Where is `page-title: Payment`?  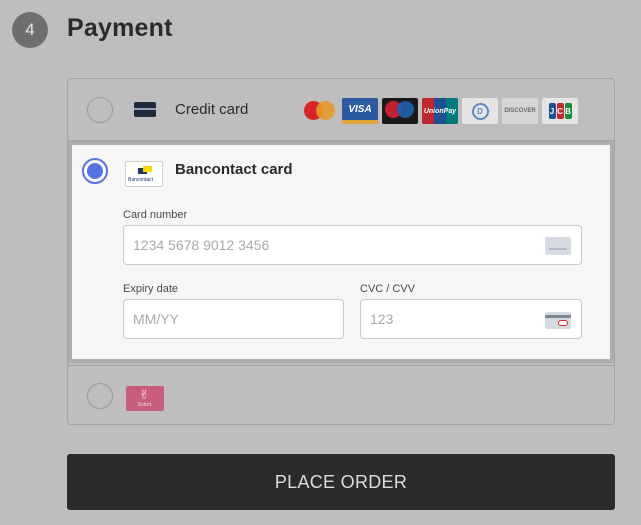 page-title: Payment is located at coordinates (120, 28).